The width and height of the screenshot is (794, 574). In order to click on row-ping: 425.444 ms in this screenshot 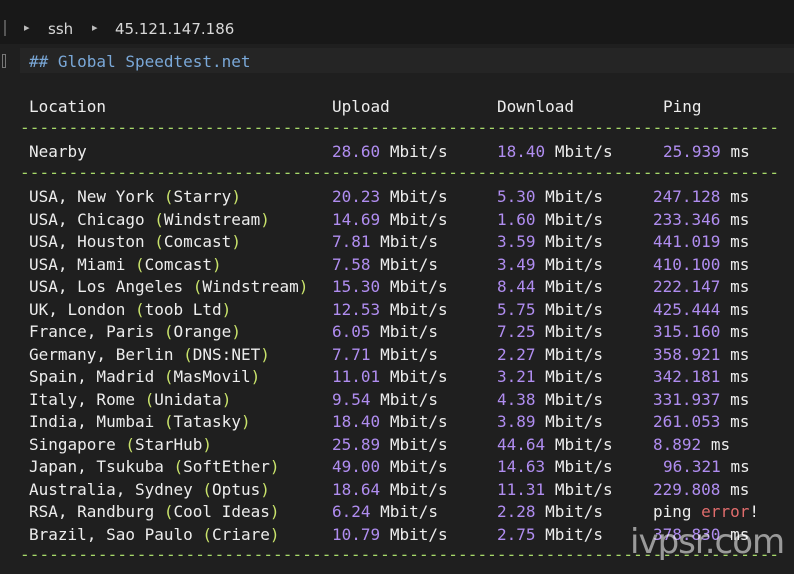, I will do `click(701, 309)`.